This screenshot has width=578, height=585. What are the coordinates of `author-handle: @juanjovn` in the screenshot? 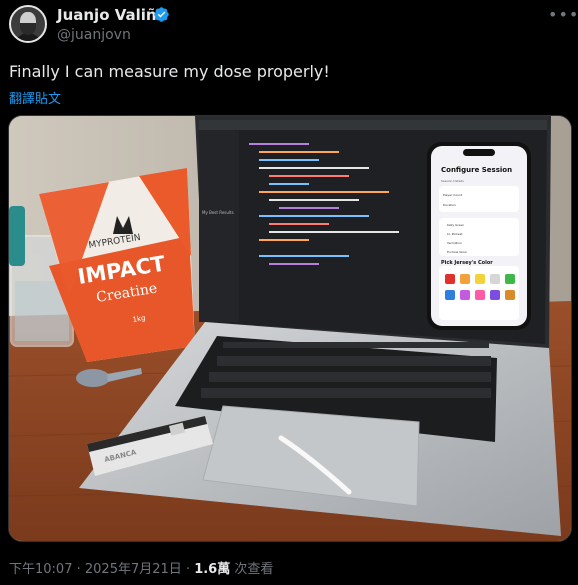 It's located at (94, 35).